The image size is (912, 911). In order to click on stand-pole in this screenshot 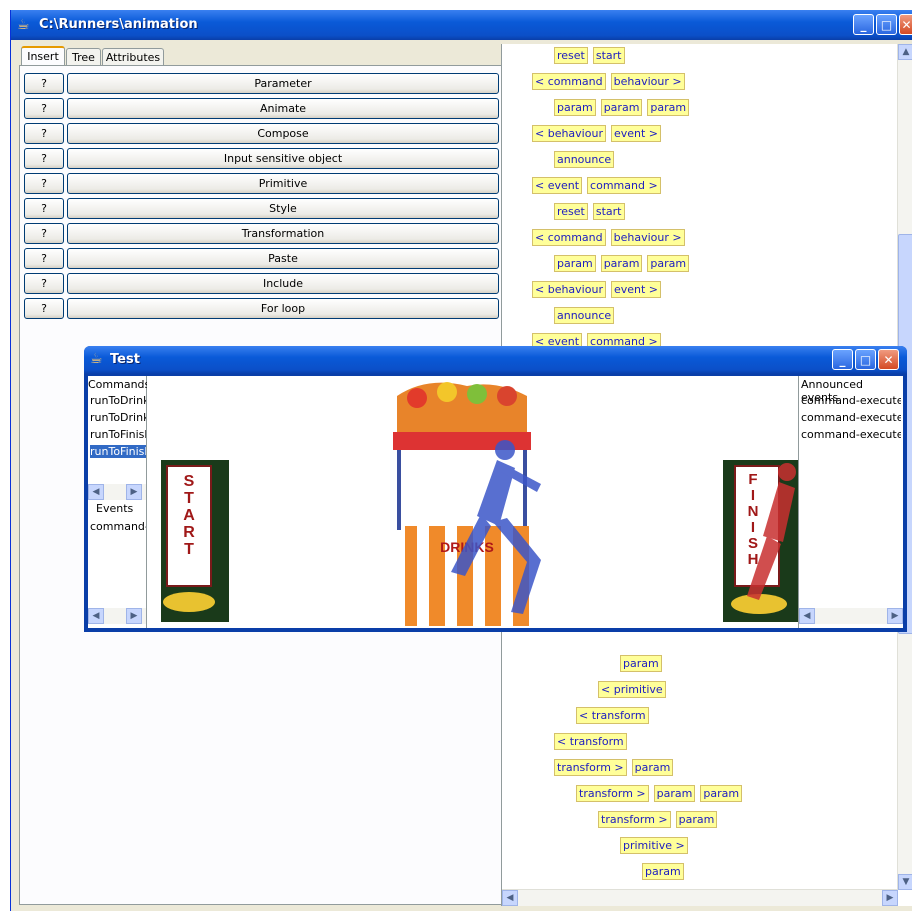, I will do `click(525, 490)`.